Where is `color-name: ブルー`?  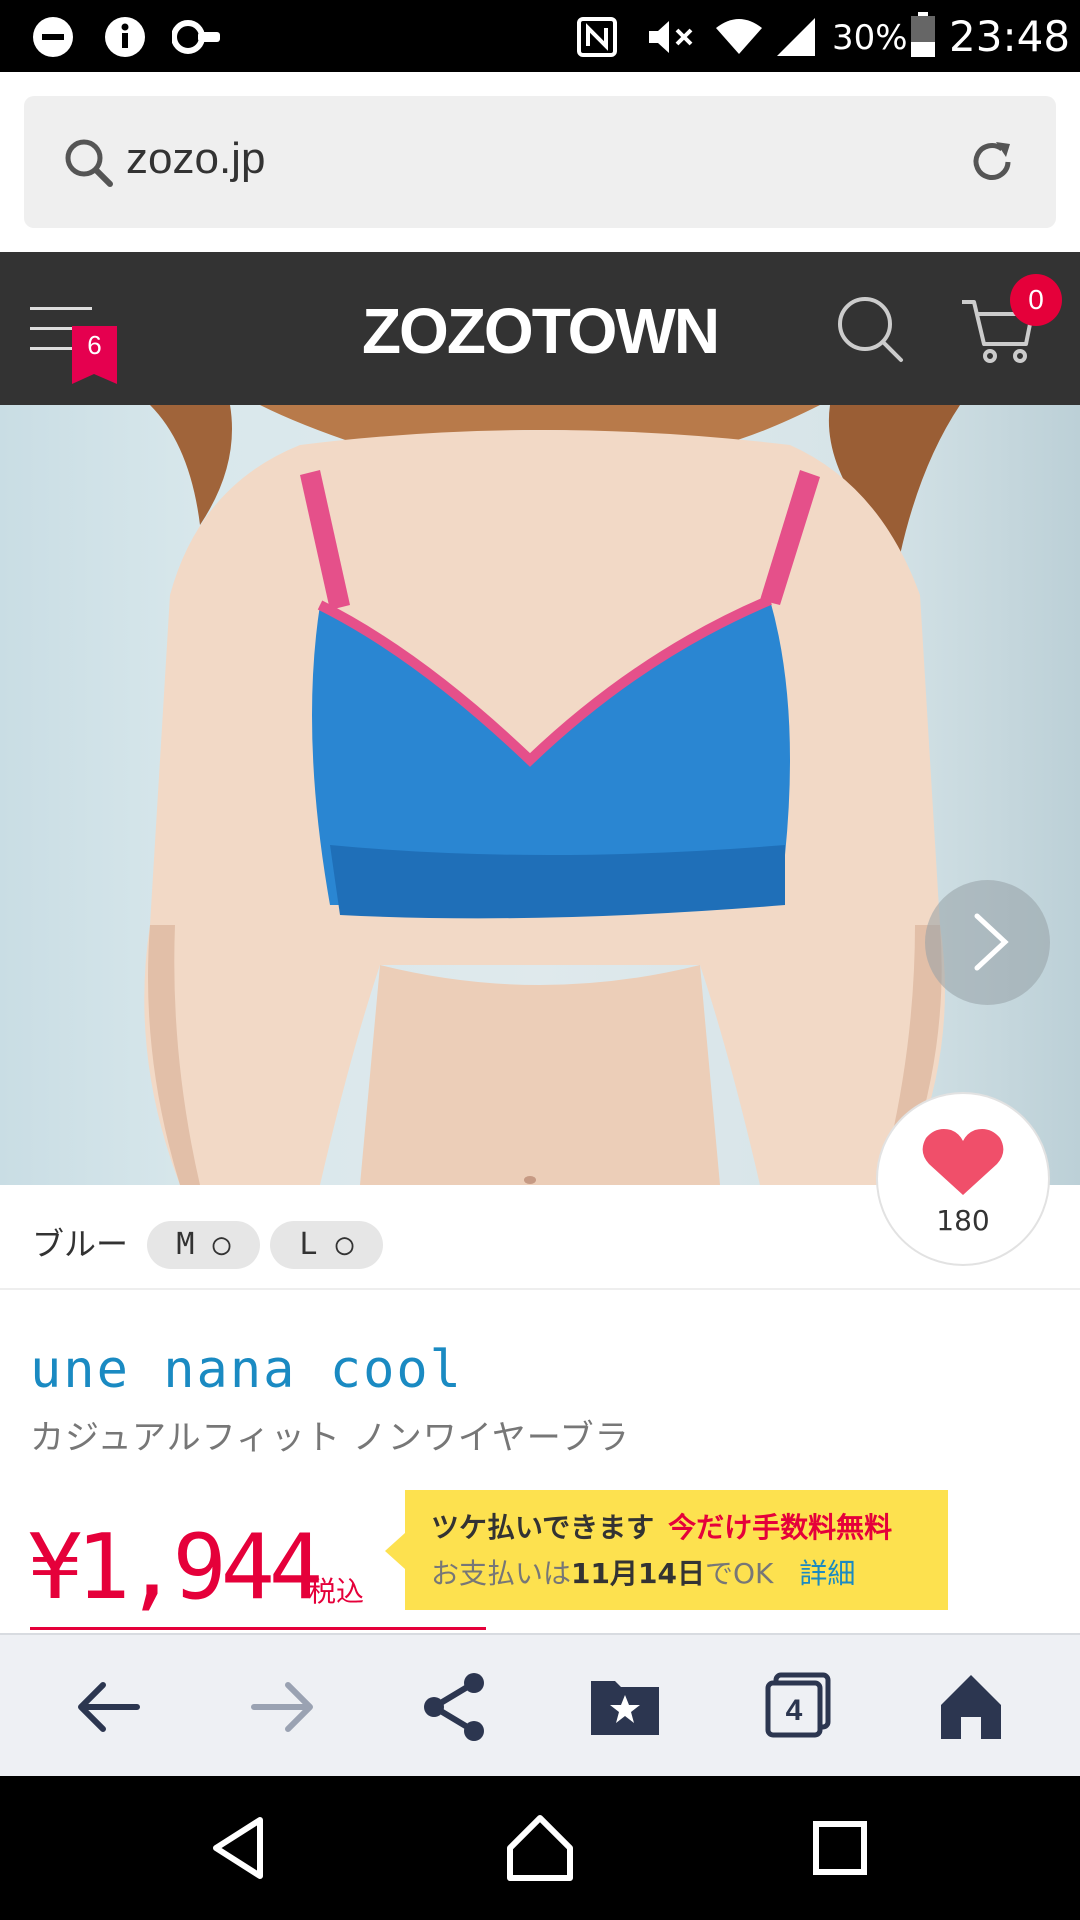
color-name: ブルー is located at coordinates (80, 1244).